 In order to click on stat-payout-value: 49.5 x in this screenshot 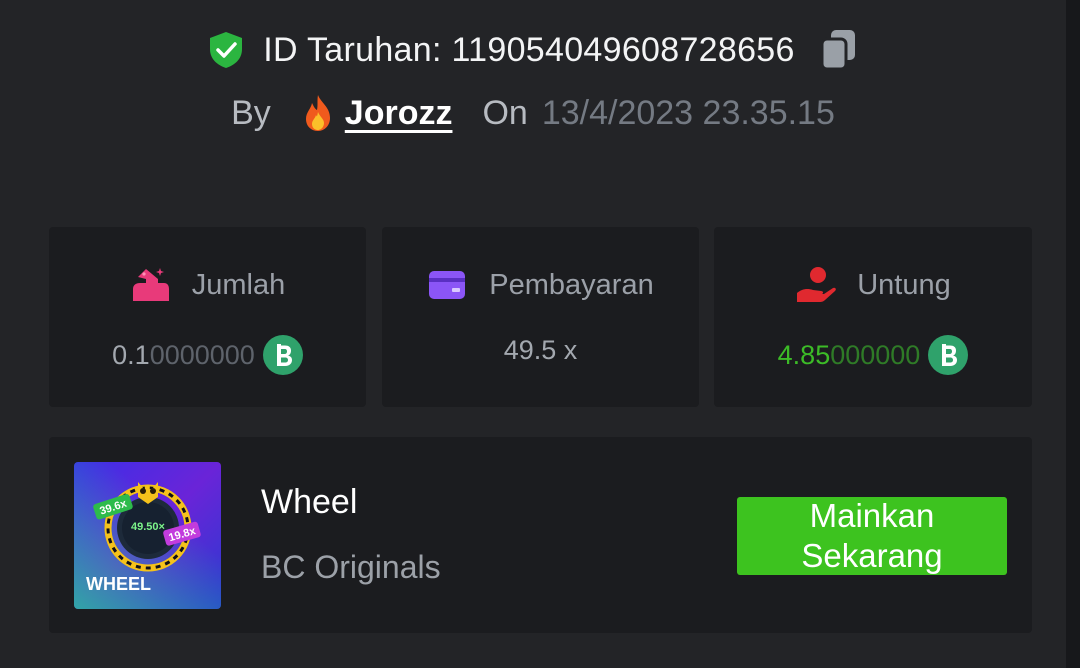, I will do `click(540, 350)`.